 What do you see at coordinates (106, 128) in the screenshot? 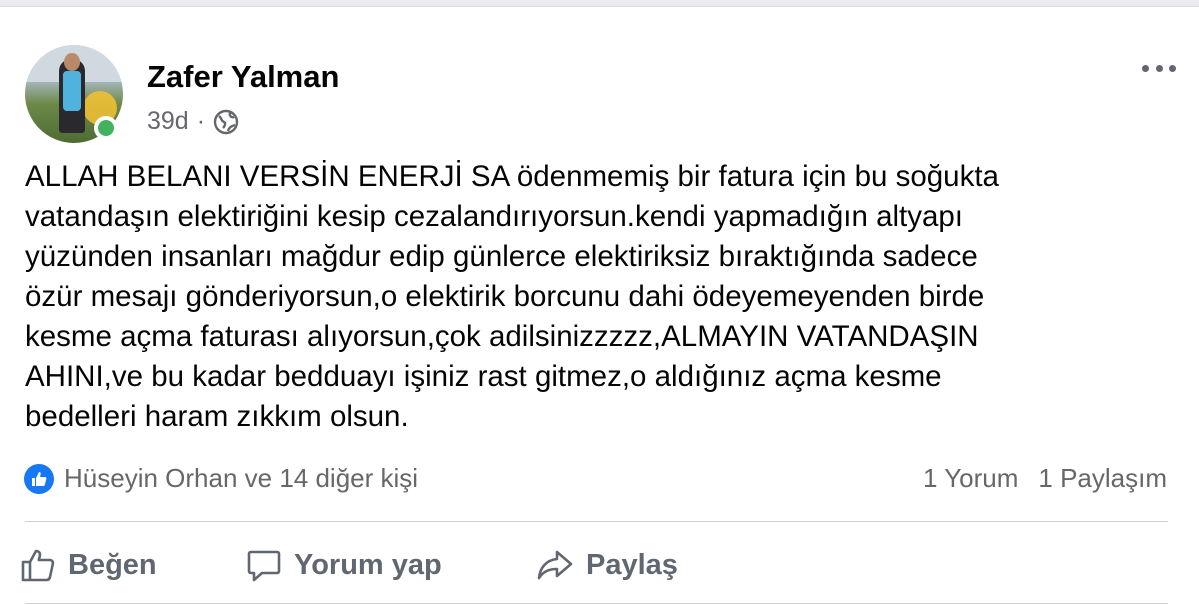
I see `online-status-dot` at bounding box center [106, 128].